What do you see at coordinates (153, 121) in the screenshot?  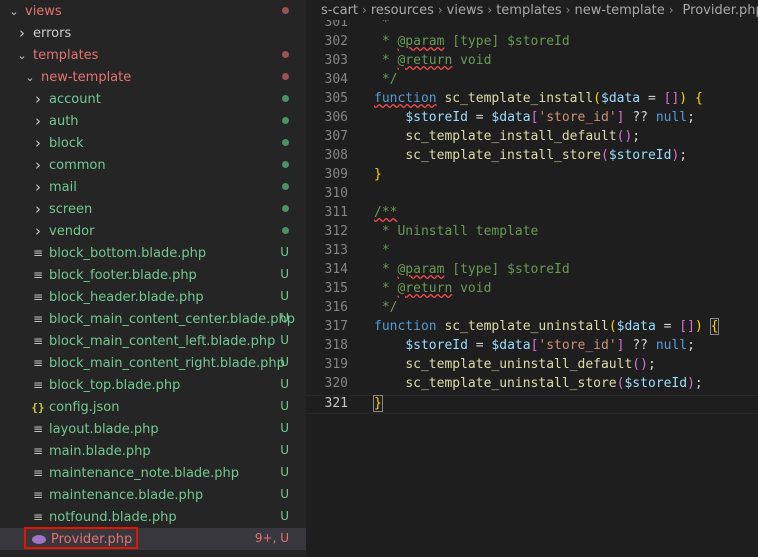 I see `tree-folder-auth: › auth` at bounding box center [153, 121].